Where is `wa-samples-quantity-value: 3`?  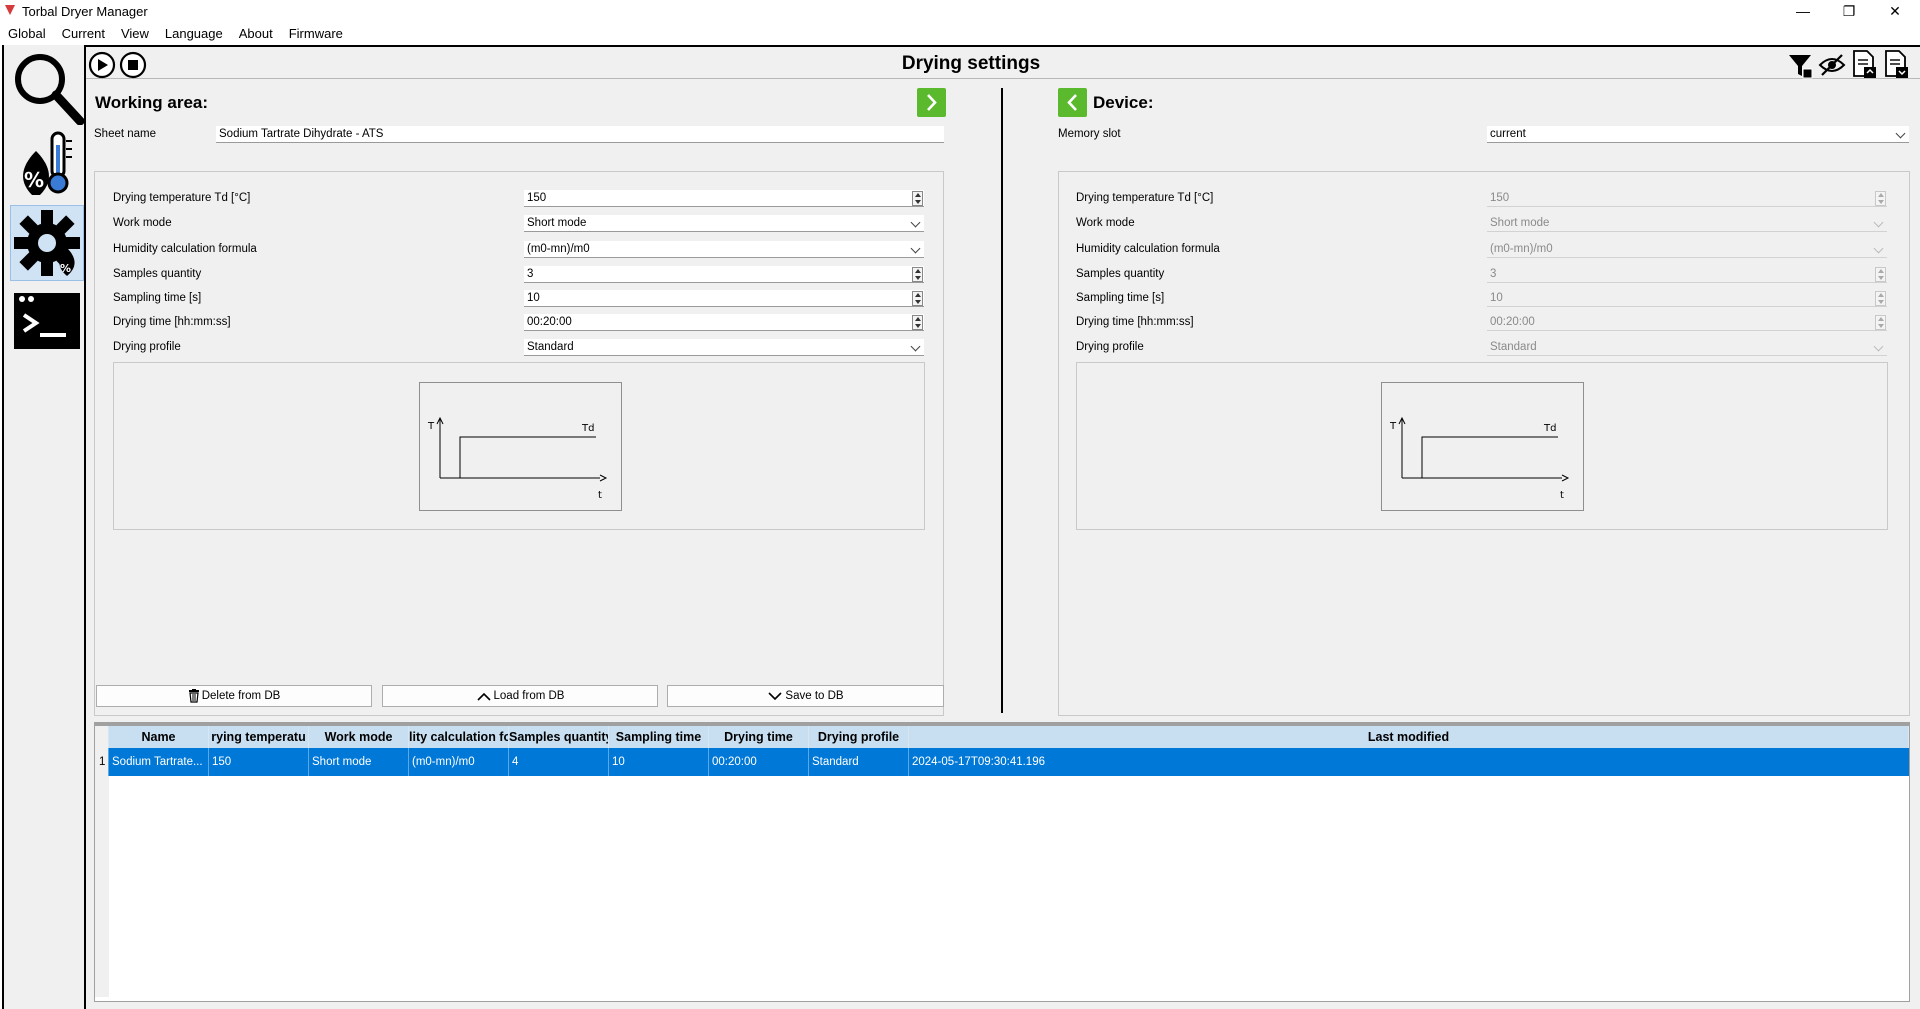
wa-samples-quantity-value: 3 is located at coordinates (530, 274).